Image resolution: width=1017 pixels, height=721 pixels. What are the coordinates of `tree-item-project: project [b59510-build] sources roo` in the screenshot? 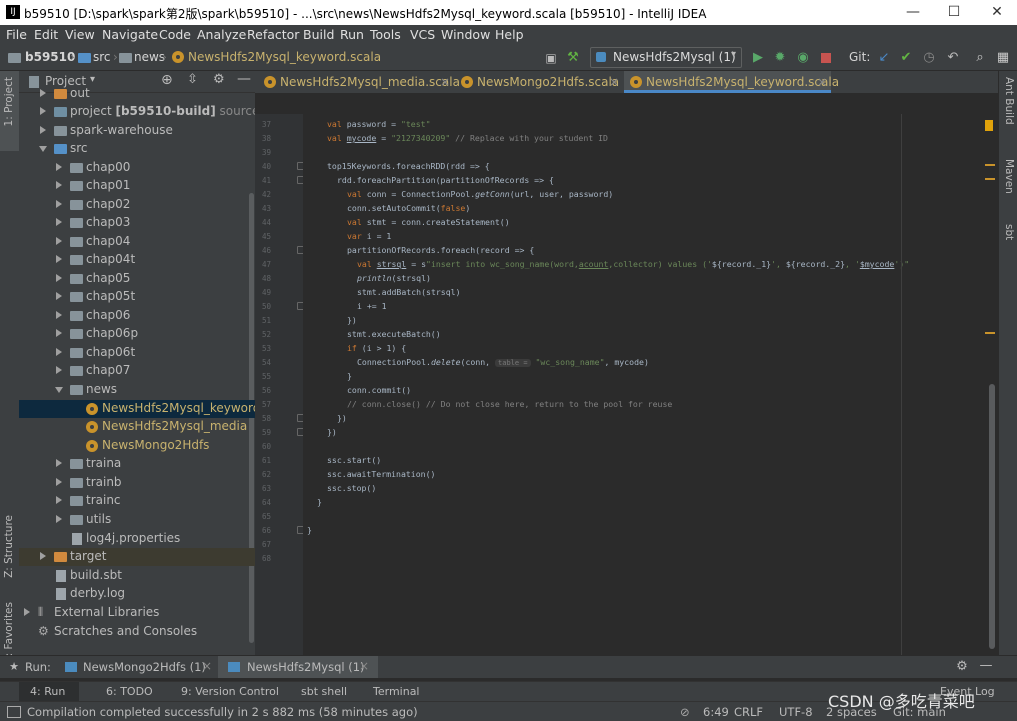 It's located at (154, 112).